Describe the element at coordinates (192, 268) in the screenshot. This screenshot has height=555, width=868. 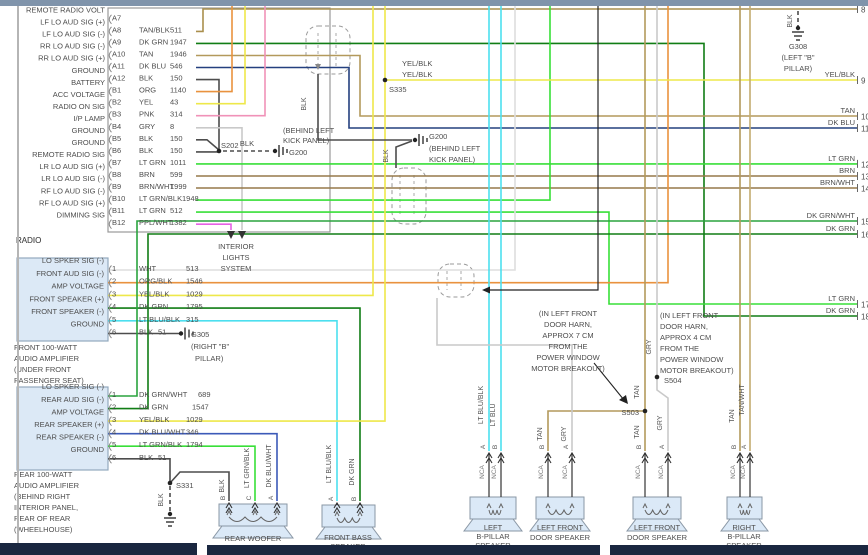
I see `front-amp-pin-circuit-1: 513` at that location.